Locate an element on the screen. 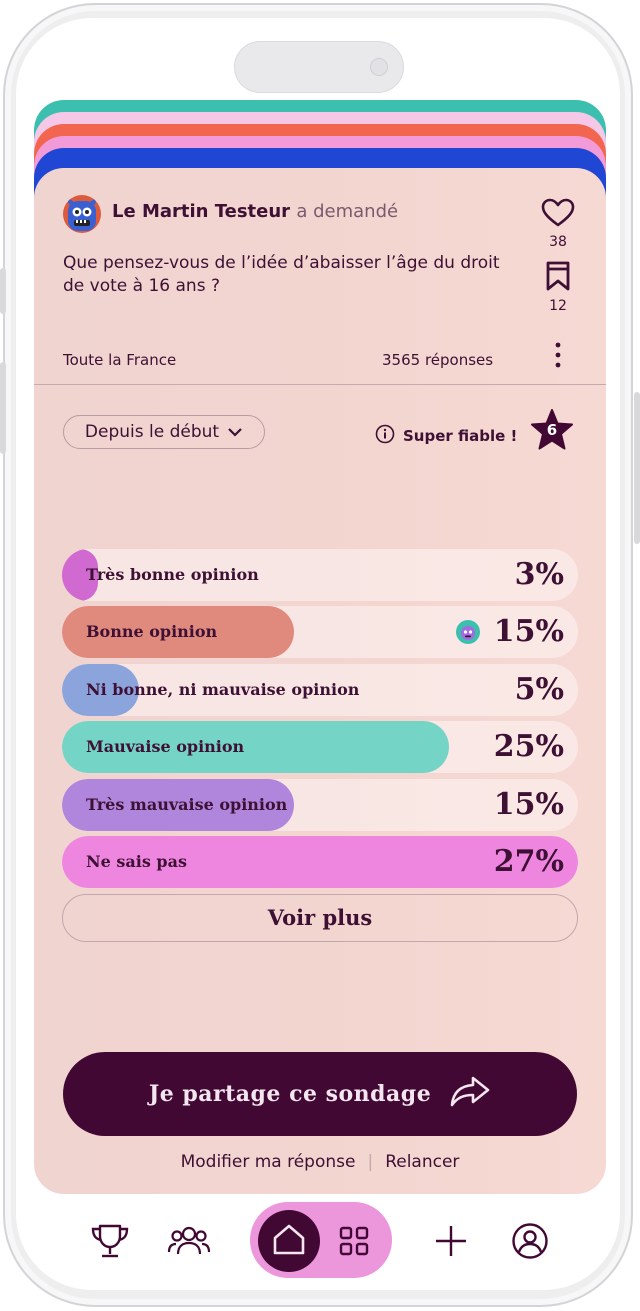 The width and height of the screenshot is (640, 1311). like-count: 38 is located at coordinates (558, 242).